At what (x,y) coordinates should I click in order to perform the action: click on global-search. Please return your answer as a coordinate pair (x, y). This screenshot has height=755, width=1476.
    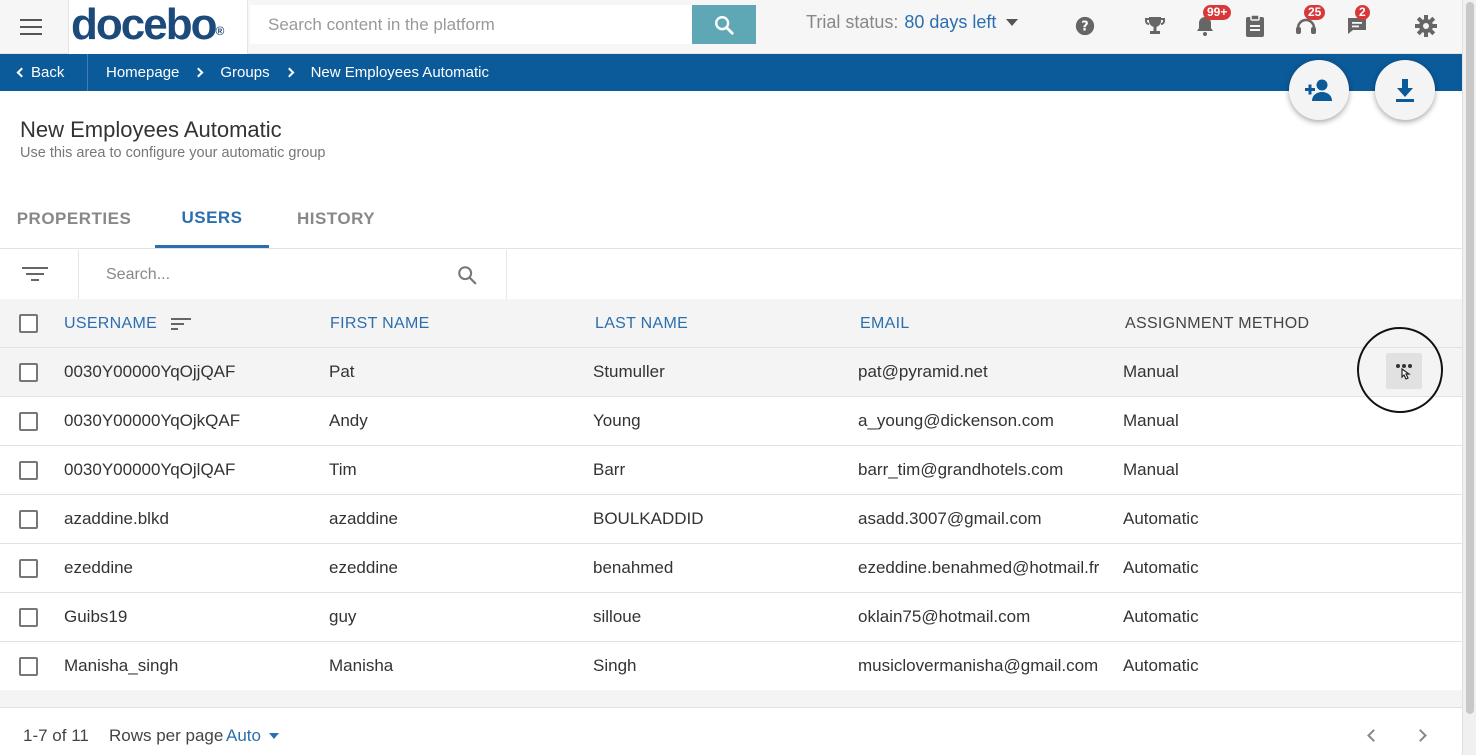
    Looking at the image, I should click on (471, 24).